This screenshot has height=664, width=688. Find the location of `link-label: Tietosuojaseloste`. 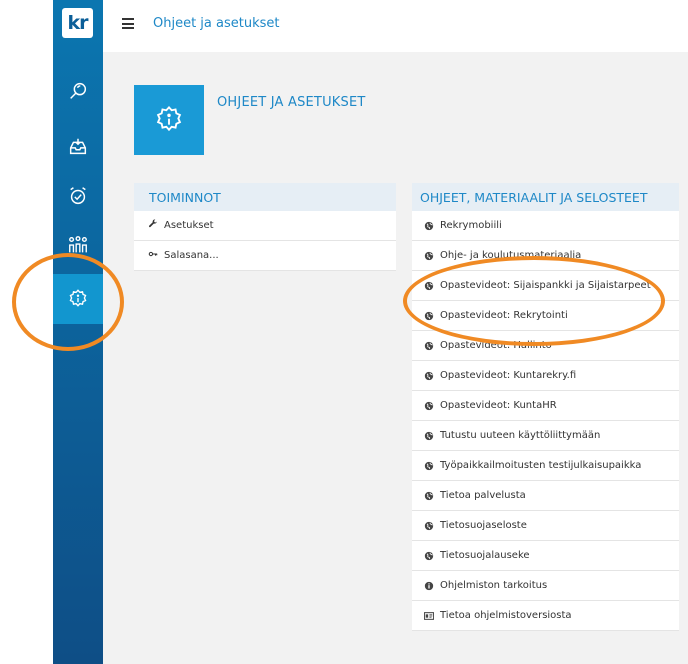

link-label: Tietosuojaseloste is located at coordinates (483, 525).